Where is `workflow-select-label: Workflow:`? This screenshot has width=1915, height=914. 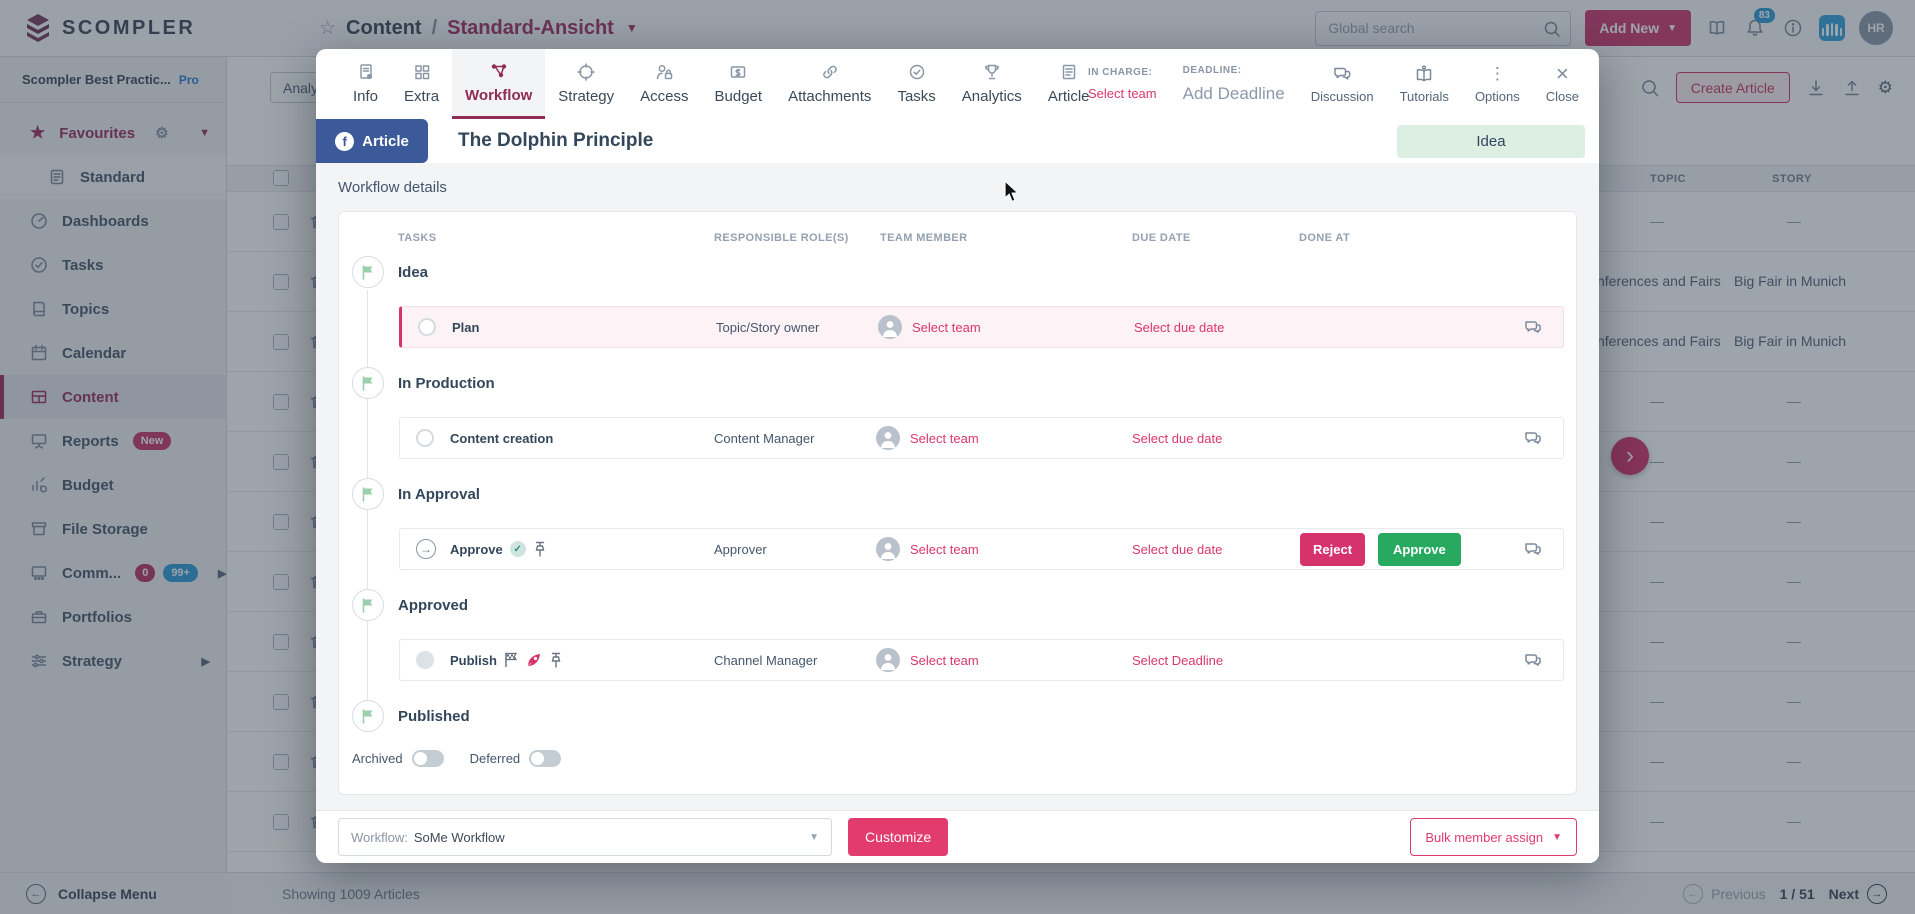 workflow-select-label: Workflow: is located at coordinates (379, 837).